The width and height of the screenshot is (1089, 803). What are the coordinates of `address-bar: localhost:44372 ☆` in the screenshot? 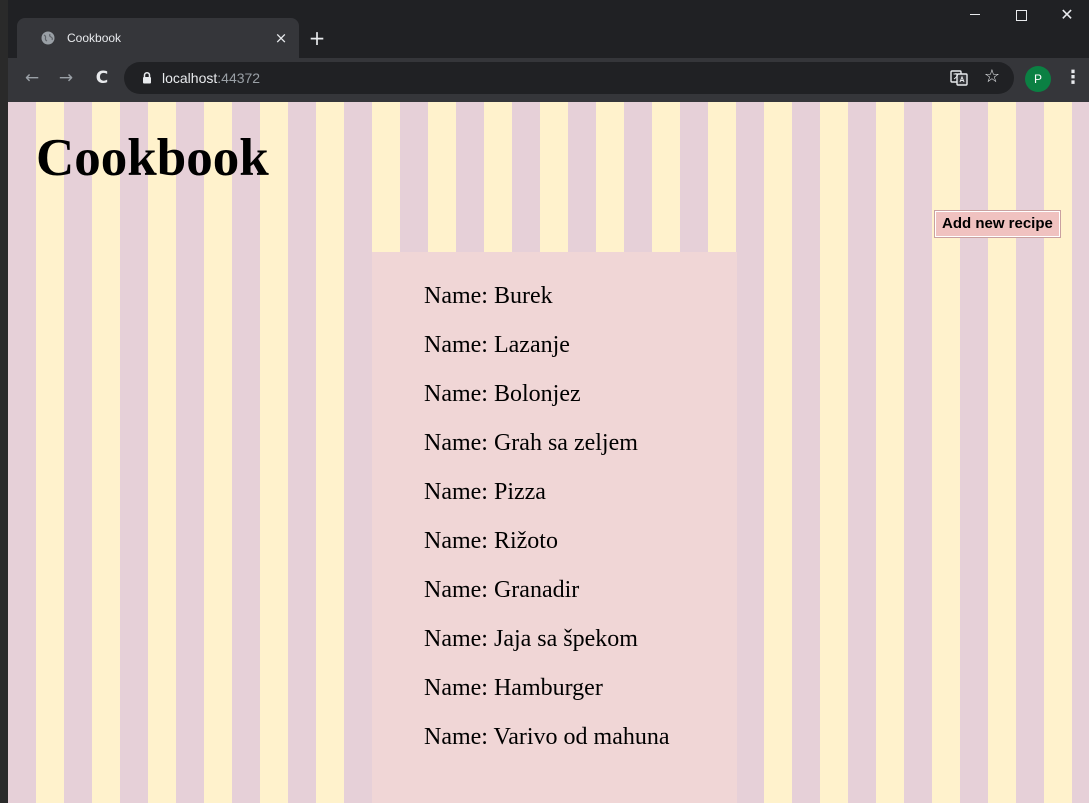 It's located at (569, 78).